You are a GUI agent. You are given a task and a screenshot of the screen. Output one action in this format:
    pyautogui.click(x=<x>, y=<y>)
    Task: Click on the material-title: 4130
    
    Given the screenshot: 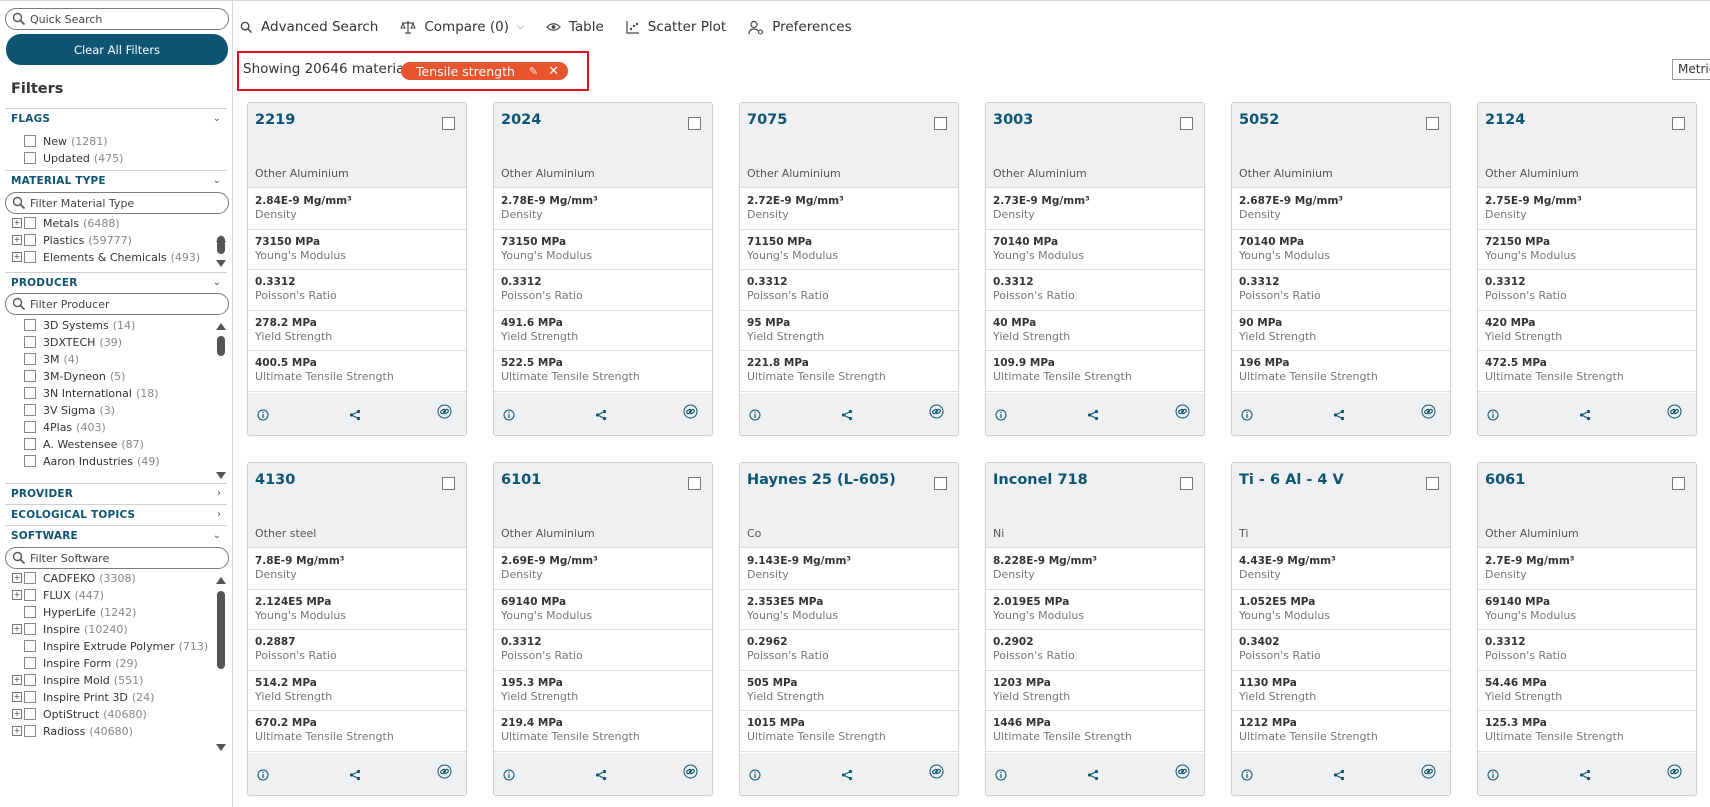 What is the action you would take?
    pyautogui.click(x=275, y=480)
    